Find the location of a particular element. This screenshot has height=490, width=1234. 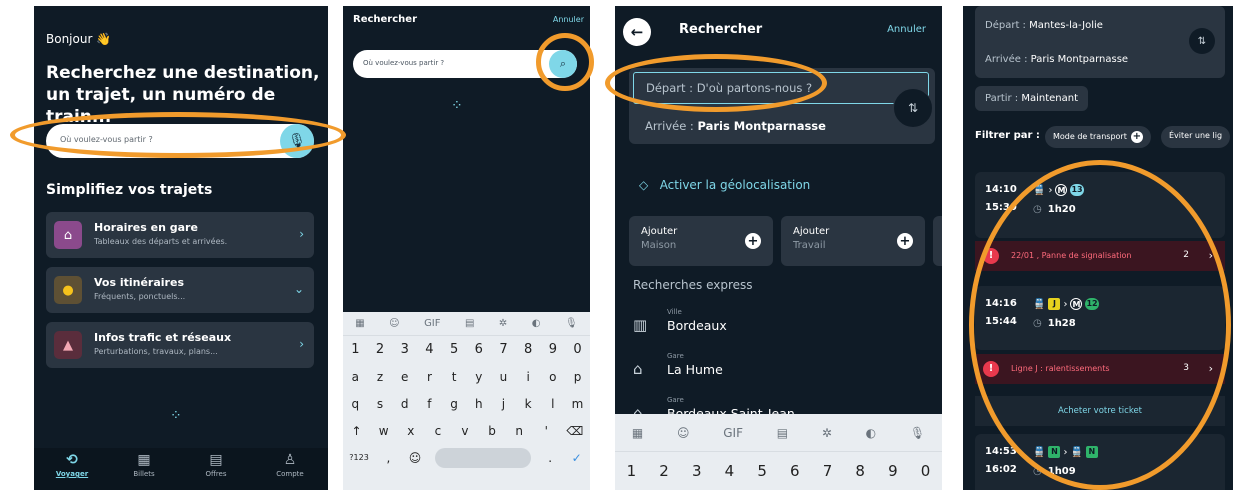

add-home-button: Ajouter Maison + is located at coordinates (701, 241).